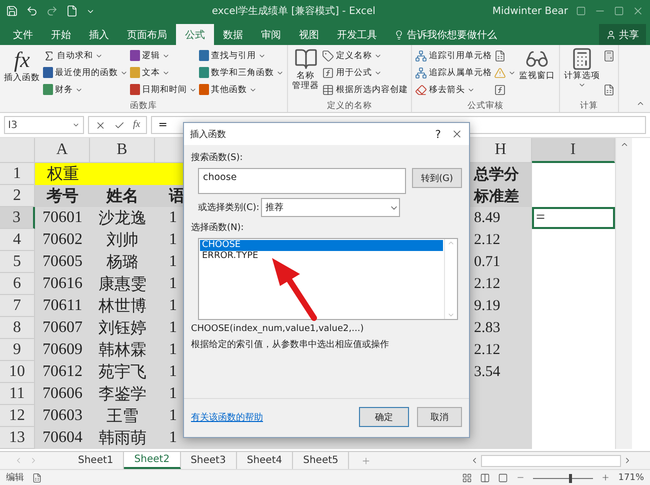  I want to click on table-cell: 苑宇飞, so click(122, 372).